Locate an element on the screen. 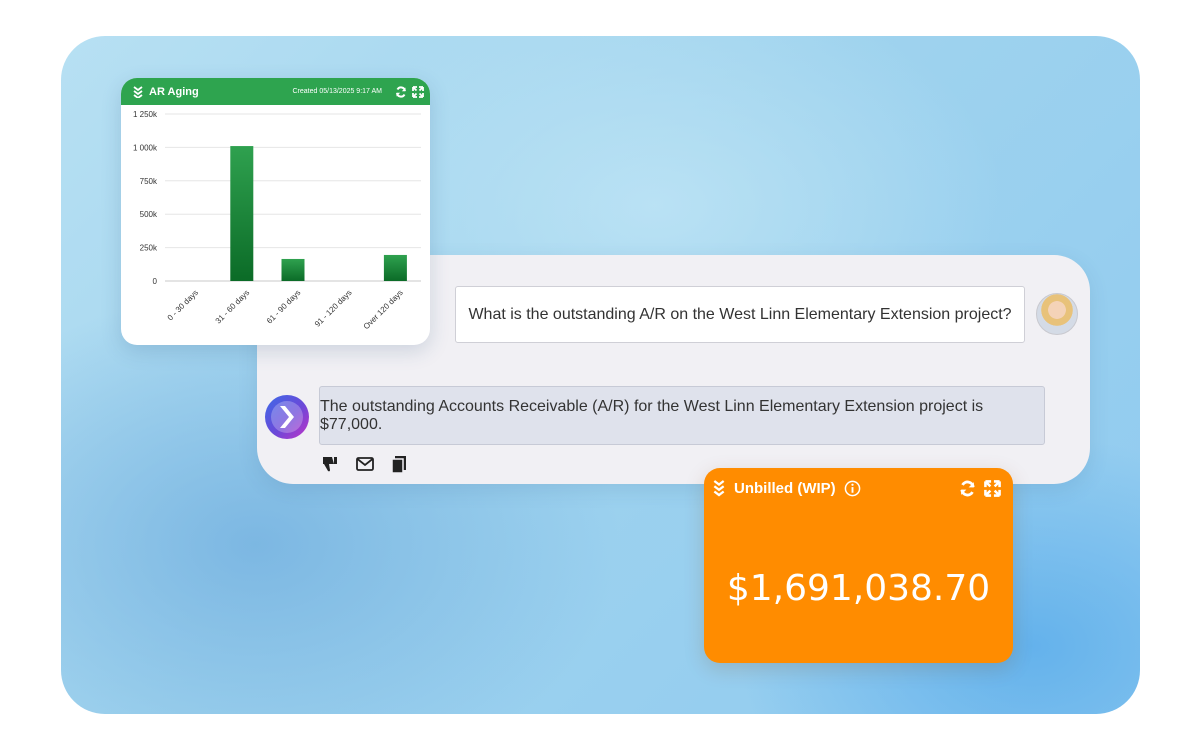 This screenshot has height=750, width=1200. assistant-logo-icon is located at coordinates (287, 417).